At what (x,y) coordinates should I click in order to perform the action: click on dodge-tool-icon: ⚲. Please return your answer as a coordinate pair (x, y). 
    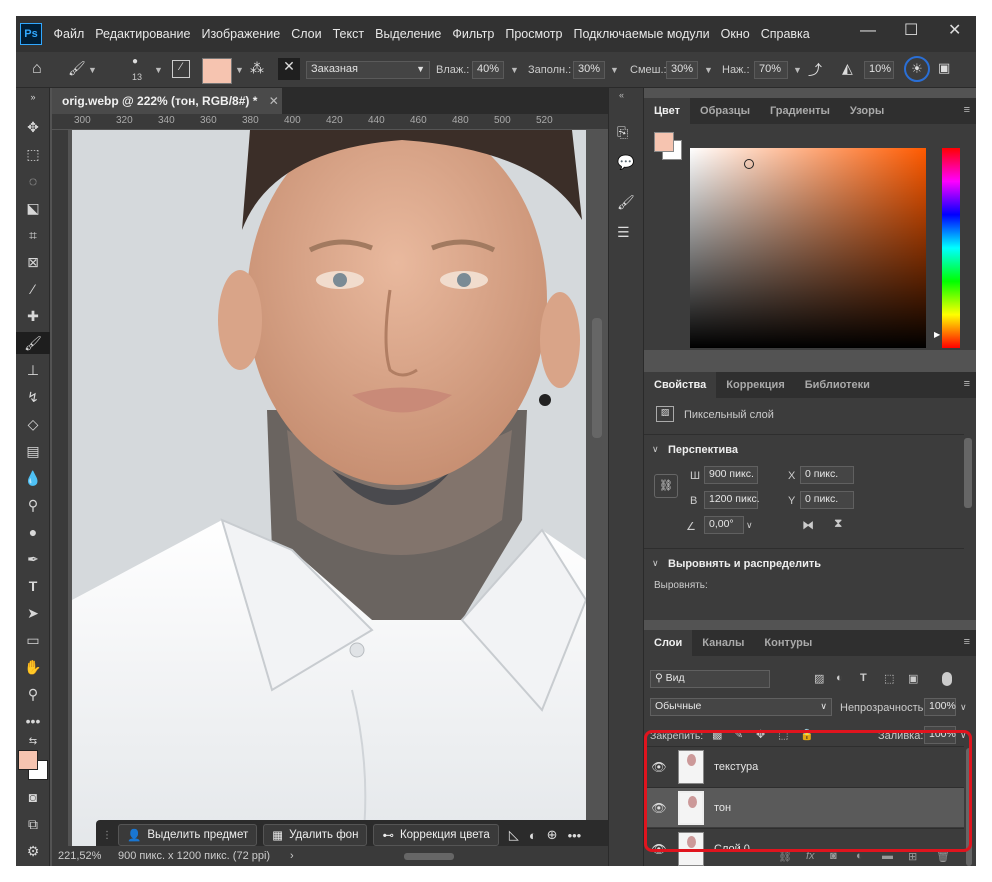
    Looking at the image, I should click on (33, 505).